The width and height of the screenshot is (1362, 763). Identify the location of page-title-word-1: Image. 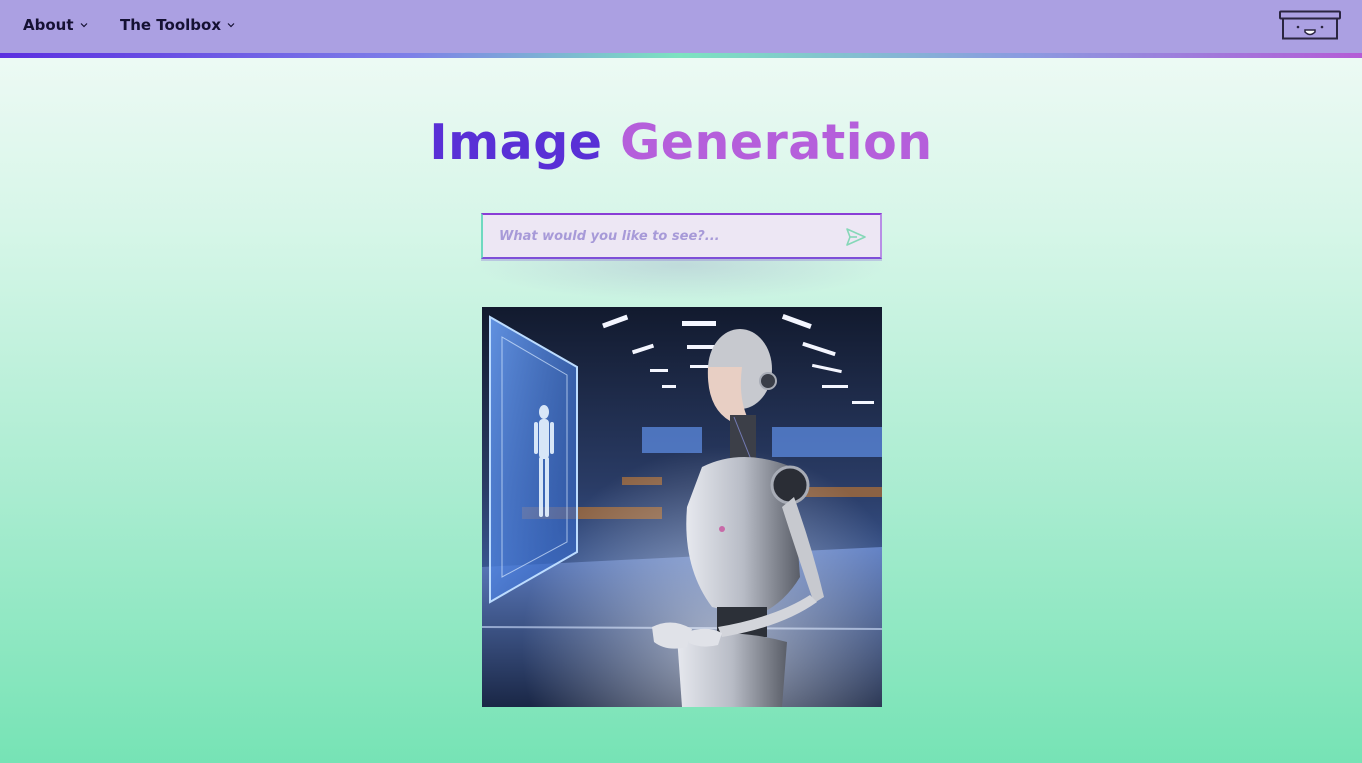
(516, 142).